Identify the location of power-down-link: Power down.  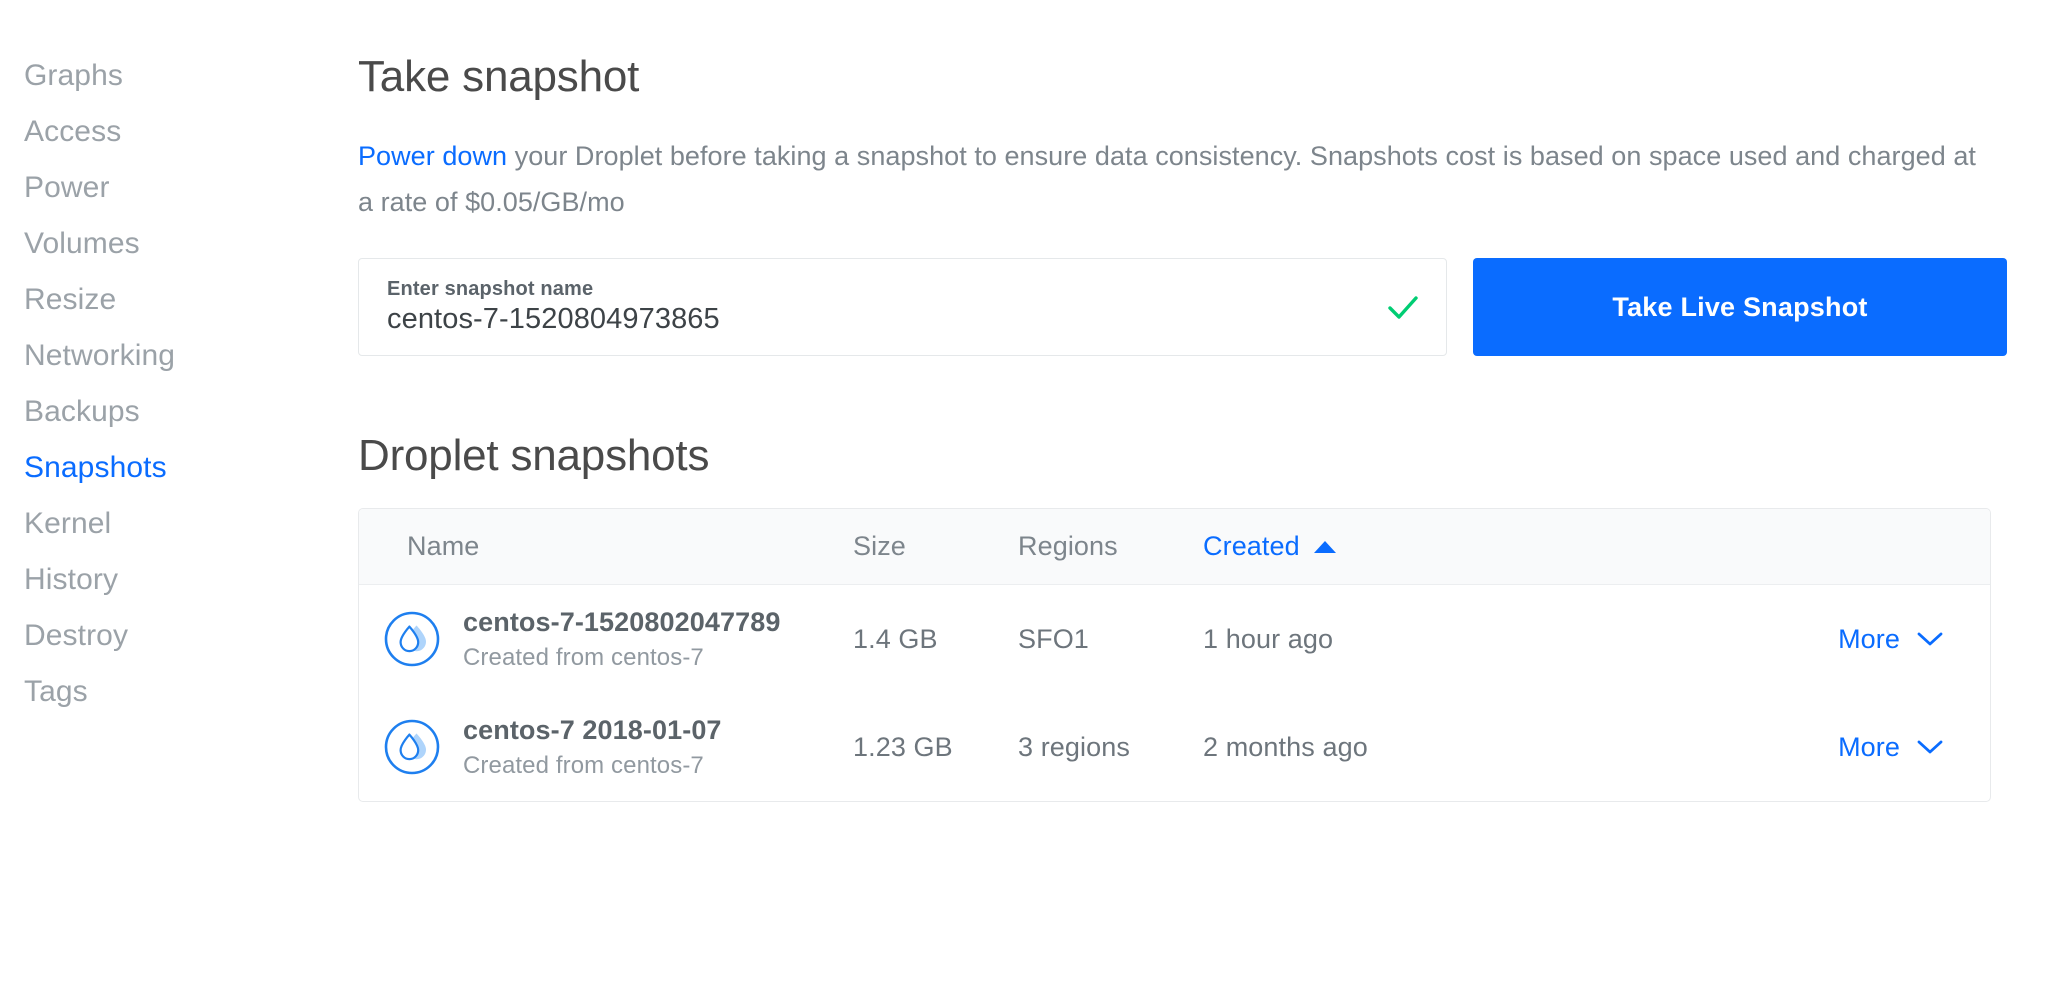
(432, 156).